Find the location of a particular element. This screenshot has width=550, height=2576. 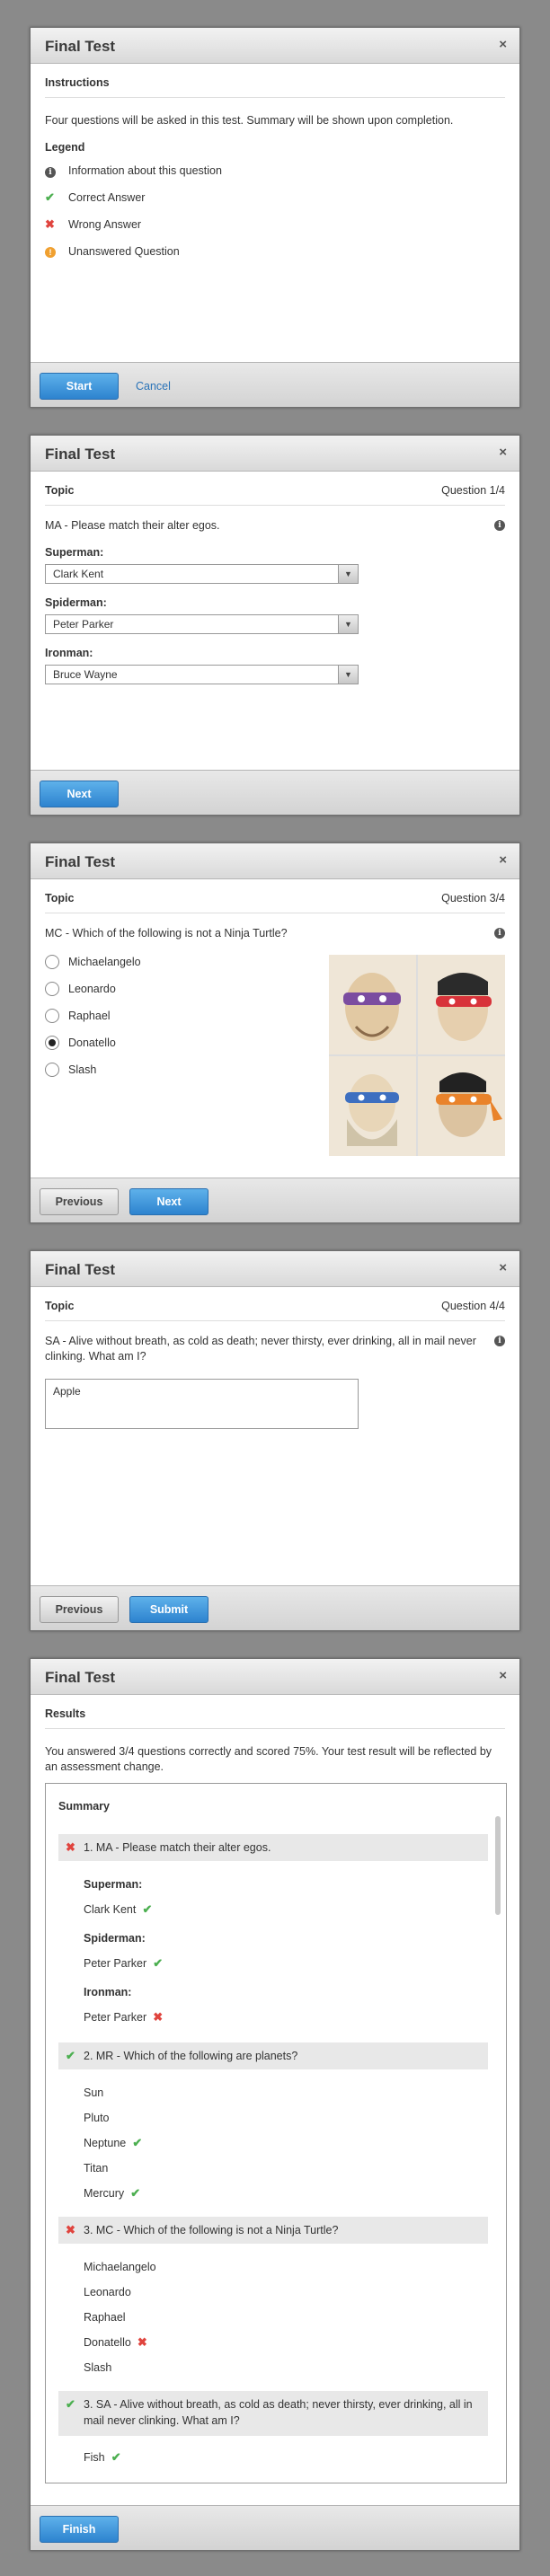

question-label: MA - Please match their alter egos. is located at coordinates (132, 525).